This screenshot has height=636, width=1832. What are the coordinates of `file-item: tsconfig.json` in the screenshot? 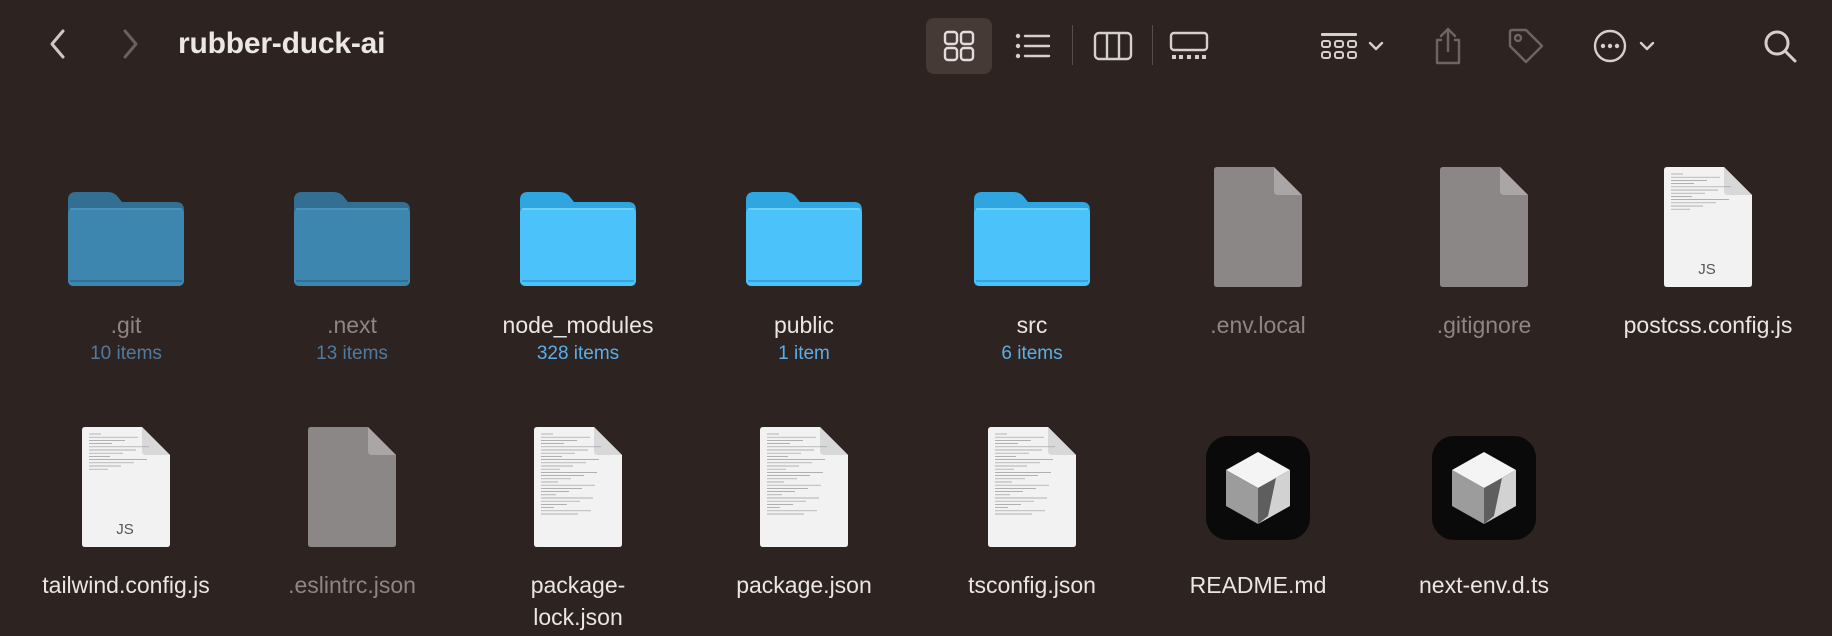 It's located at (1032, 499).